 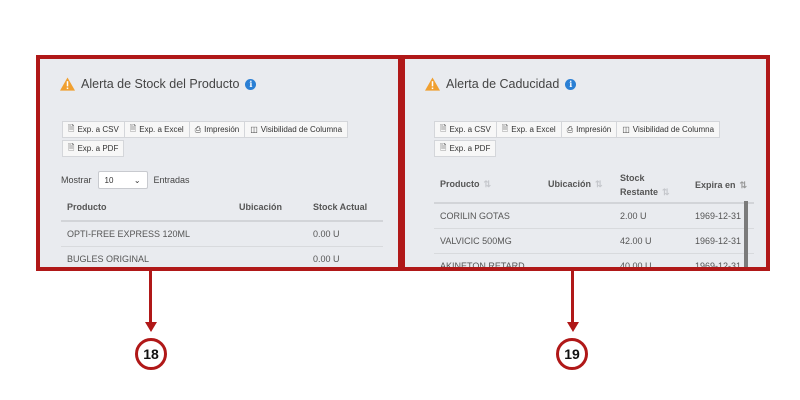 What do you see at coordinates (488, 216) in the screenshot?
I see `cell-producto: CORILIN GOTAS` at bounding box center [488, 216].